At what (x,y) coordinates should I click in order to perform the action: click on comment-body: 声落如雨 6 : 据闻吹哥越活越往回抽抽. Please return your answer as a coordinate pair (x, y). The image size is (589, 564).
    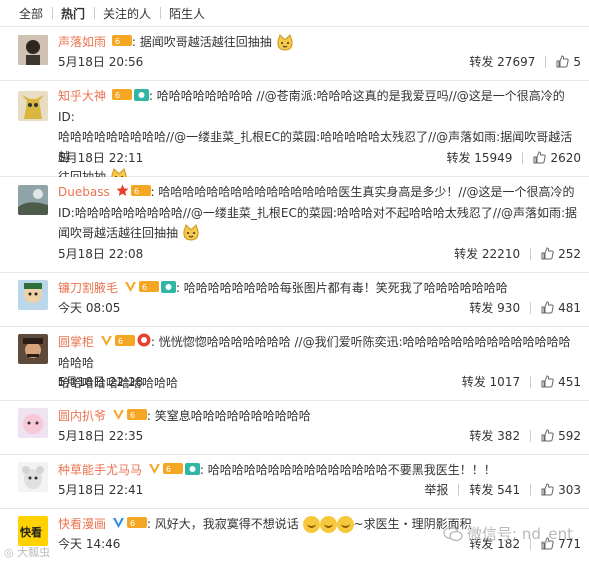
    Looking at the image, I should click on (318, 42).